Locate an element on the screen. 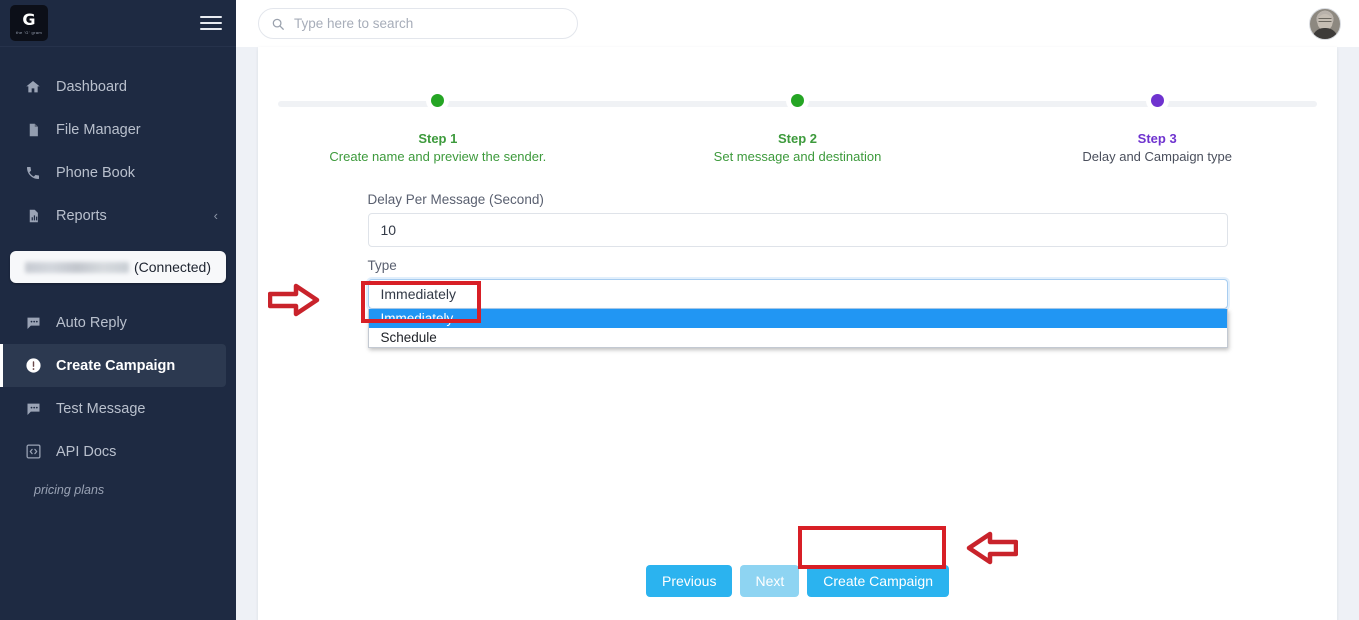 The width and height of the screenshot is (1359, 620). alert-circle-icon is located at coordinates (33, 365).